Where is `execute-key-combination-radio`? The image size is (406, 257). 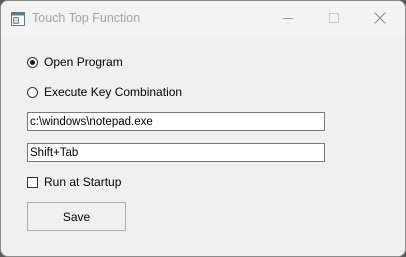
execute-key-combination-radio is located at coordinates (32, 92).